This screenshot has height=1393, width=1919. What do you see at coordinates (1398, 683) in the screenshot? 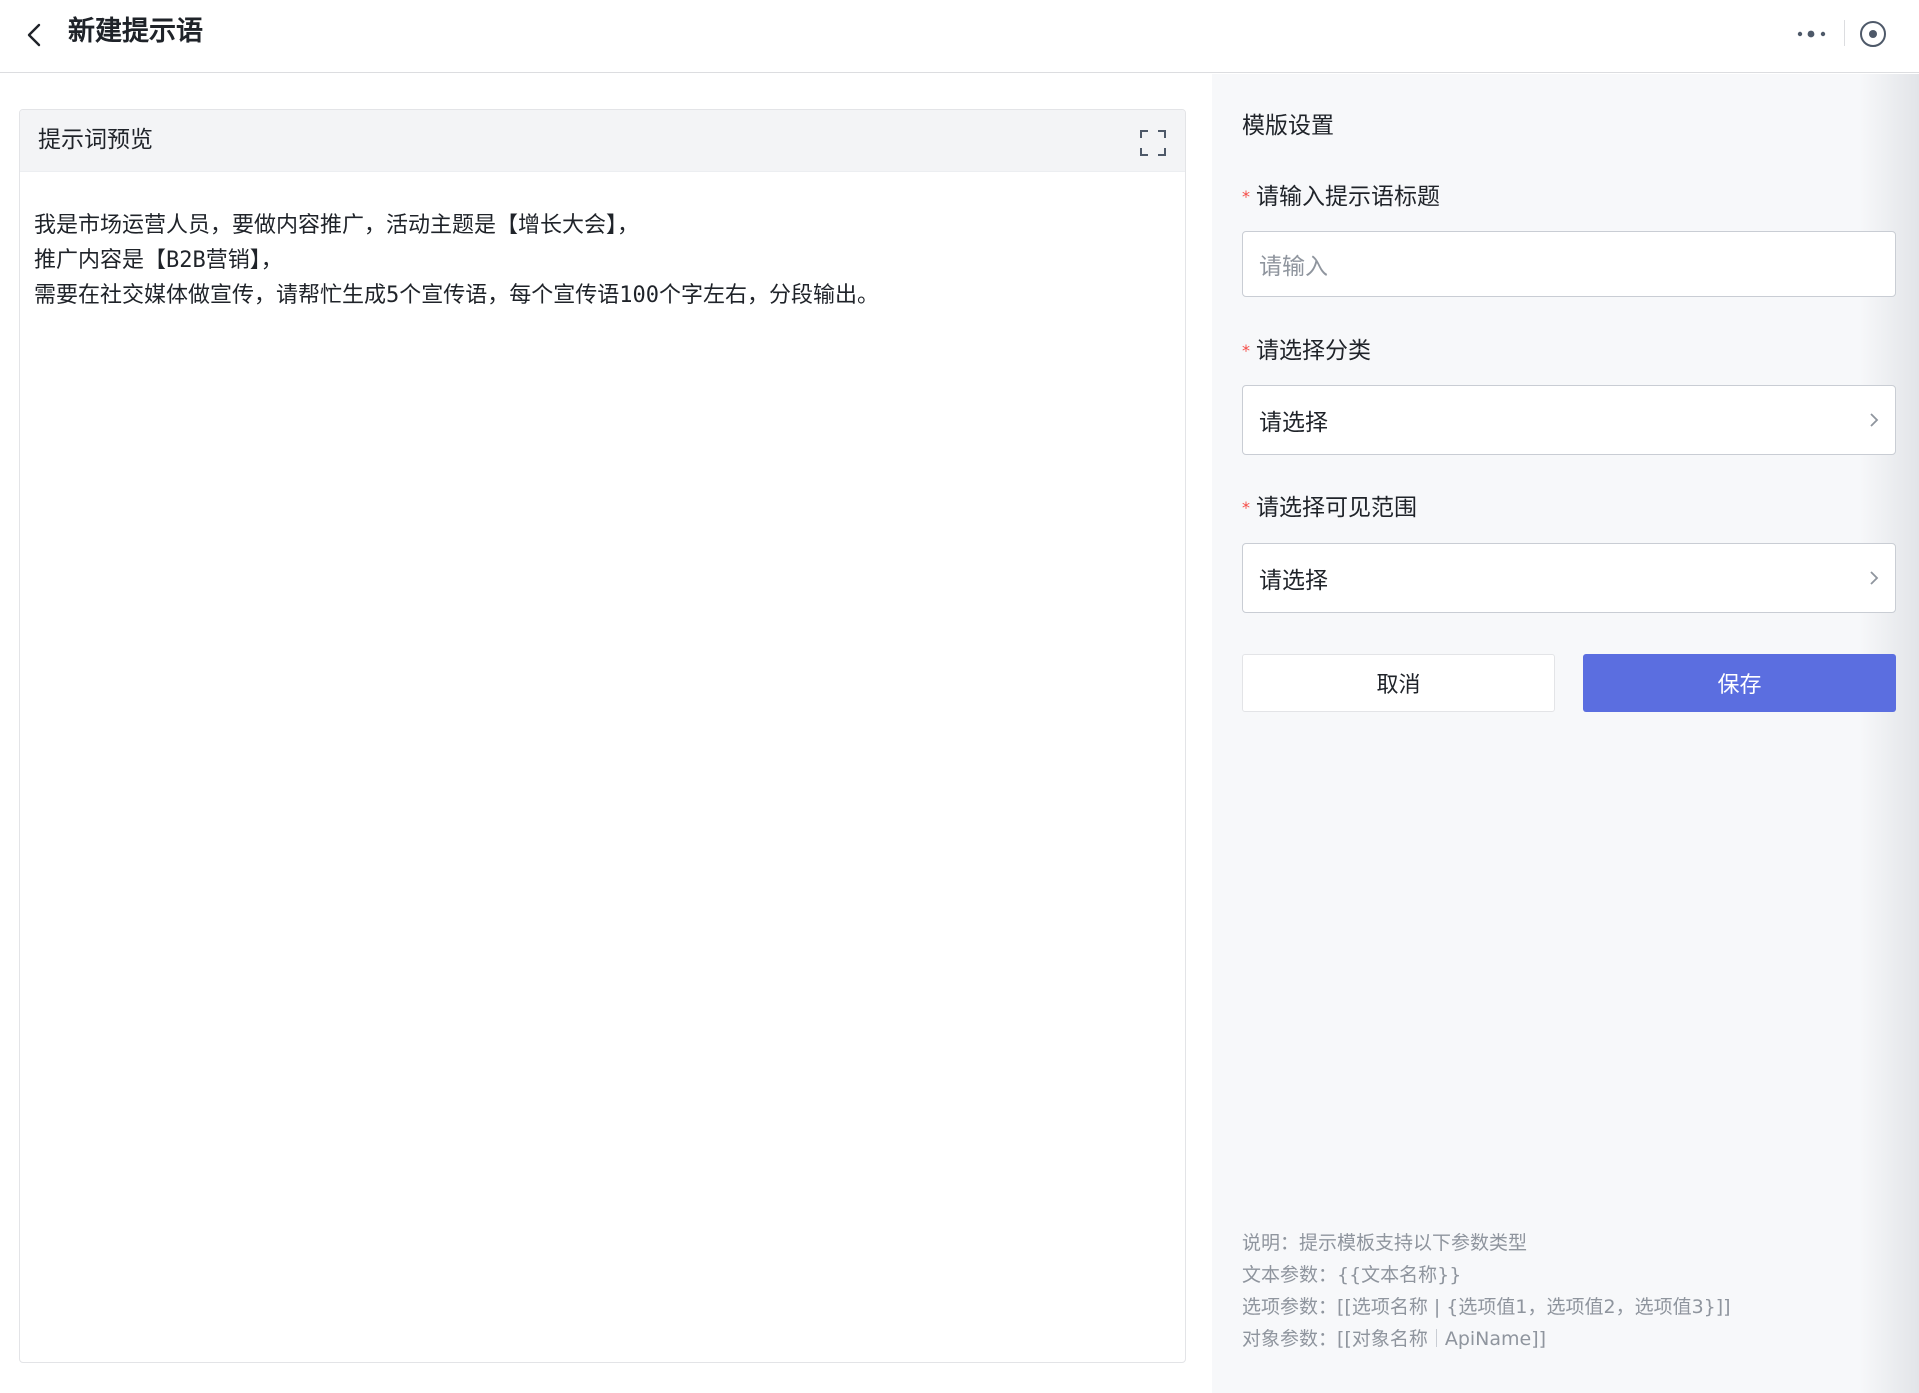
I see `cancel-button: 取消` at bounding box center [1398, 683].